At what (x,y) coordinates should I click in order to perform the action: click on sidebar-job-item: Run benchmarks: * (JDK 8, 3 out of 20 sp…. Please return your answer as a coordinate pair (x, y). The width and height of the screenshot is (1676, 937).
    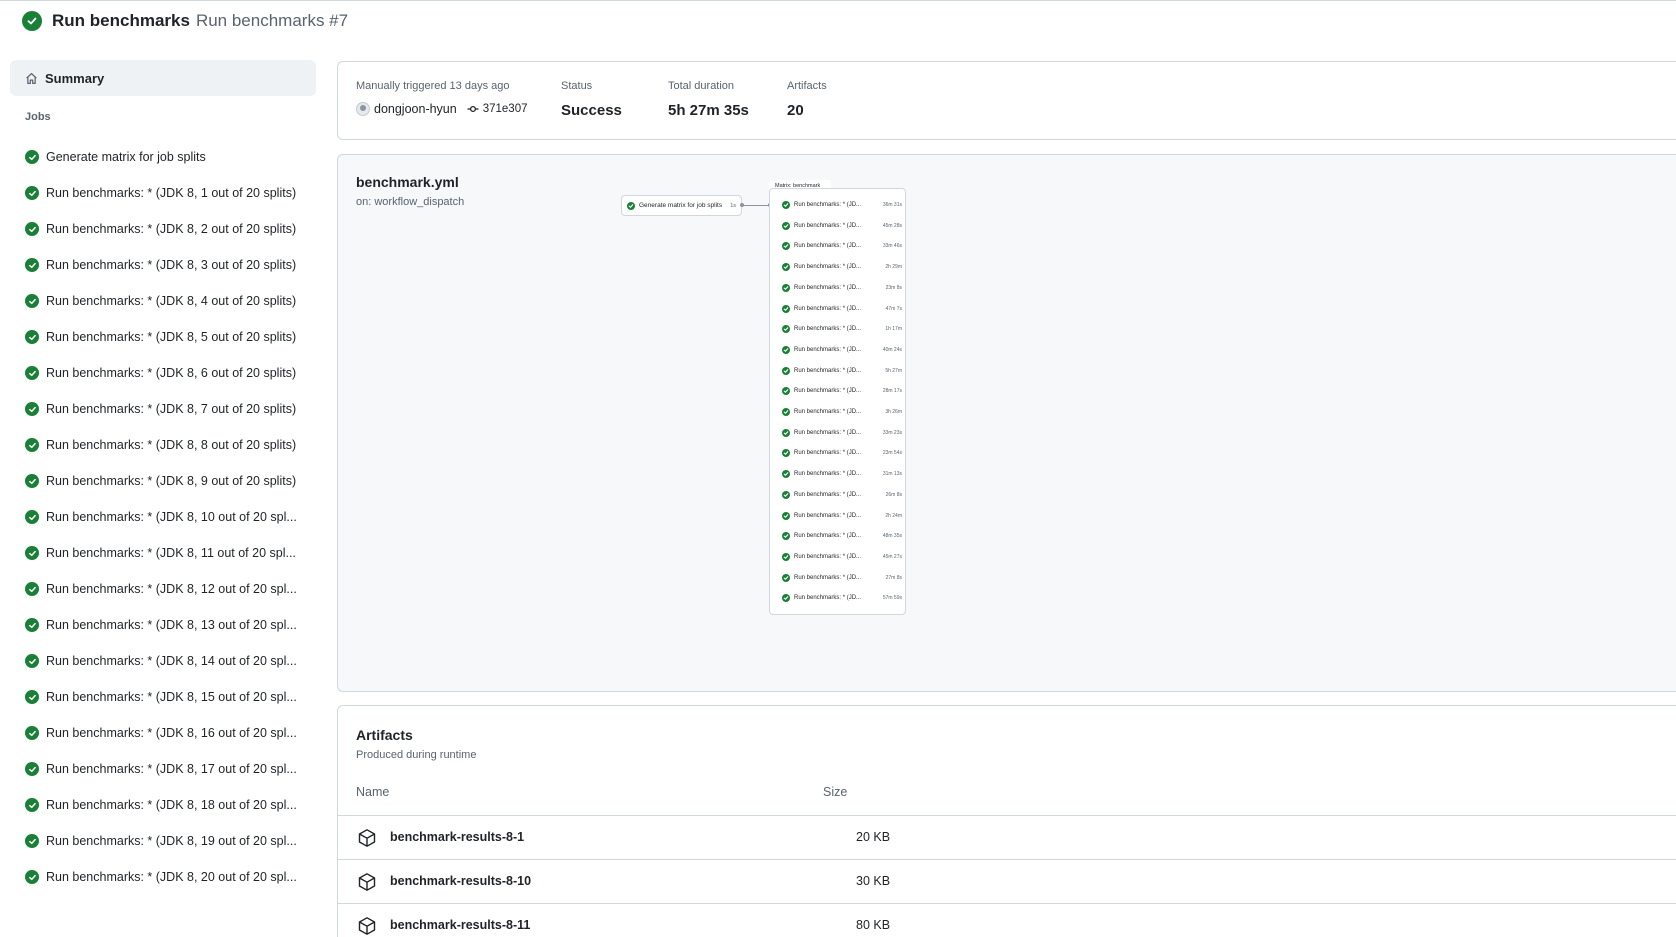
    Looking at the image, I should click on (163, 265).